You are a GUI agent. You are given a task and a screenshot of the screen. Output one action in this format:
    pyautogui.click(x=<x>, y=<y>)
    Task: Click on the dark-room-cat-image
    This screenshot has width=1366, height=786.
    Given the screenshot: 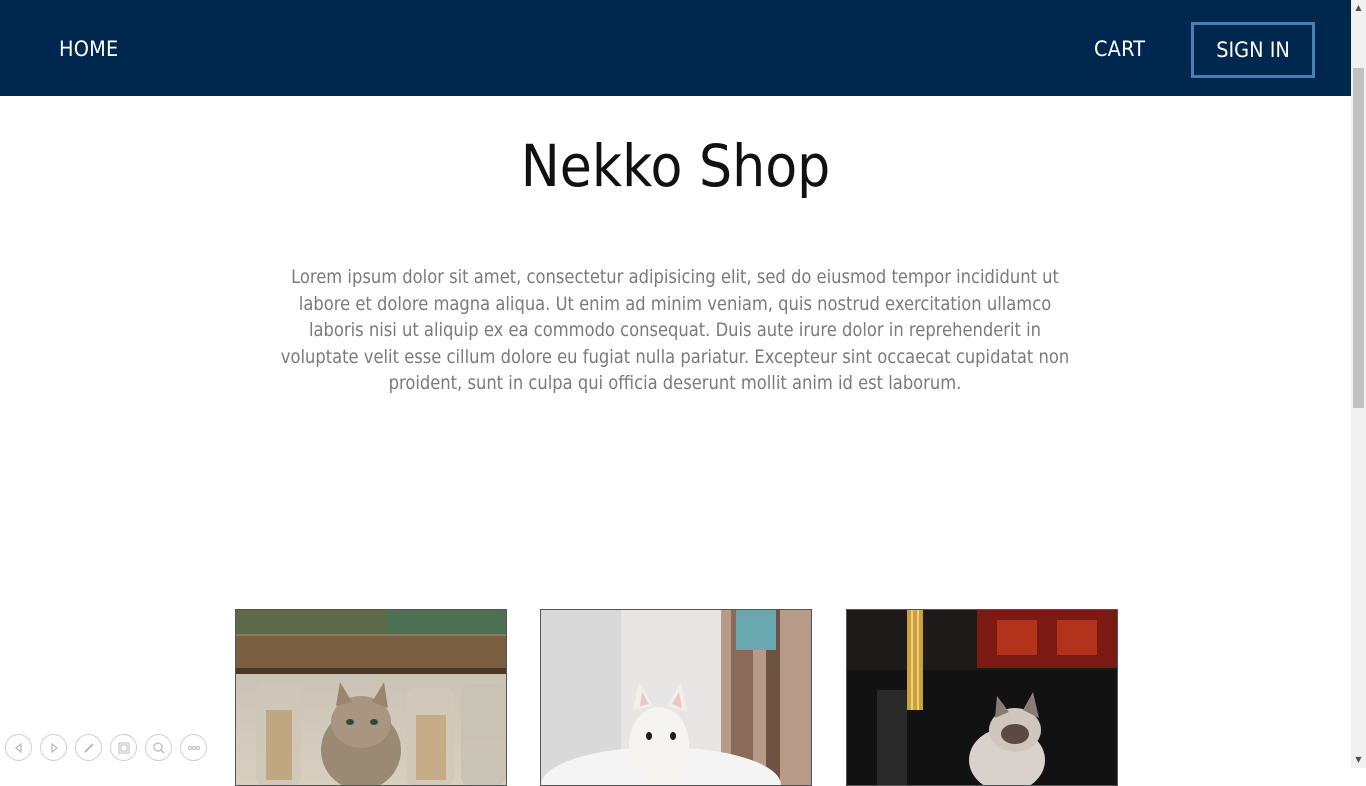 What is the action you would take?
    pyautogui.click(x=982, y=697)
    